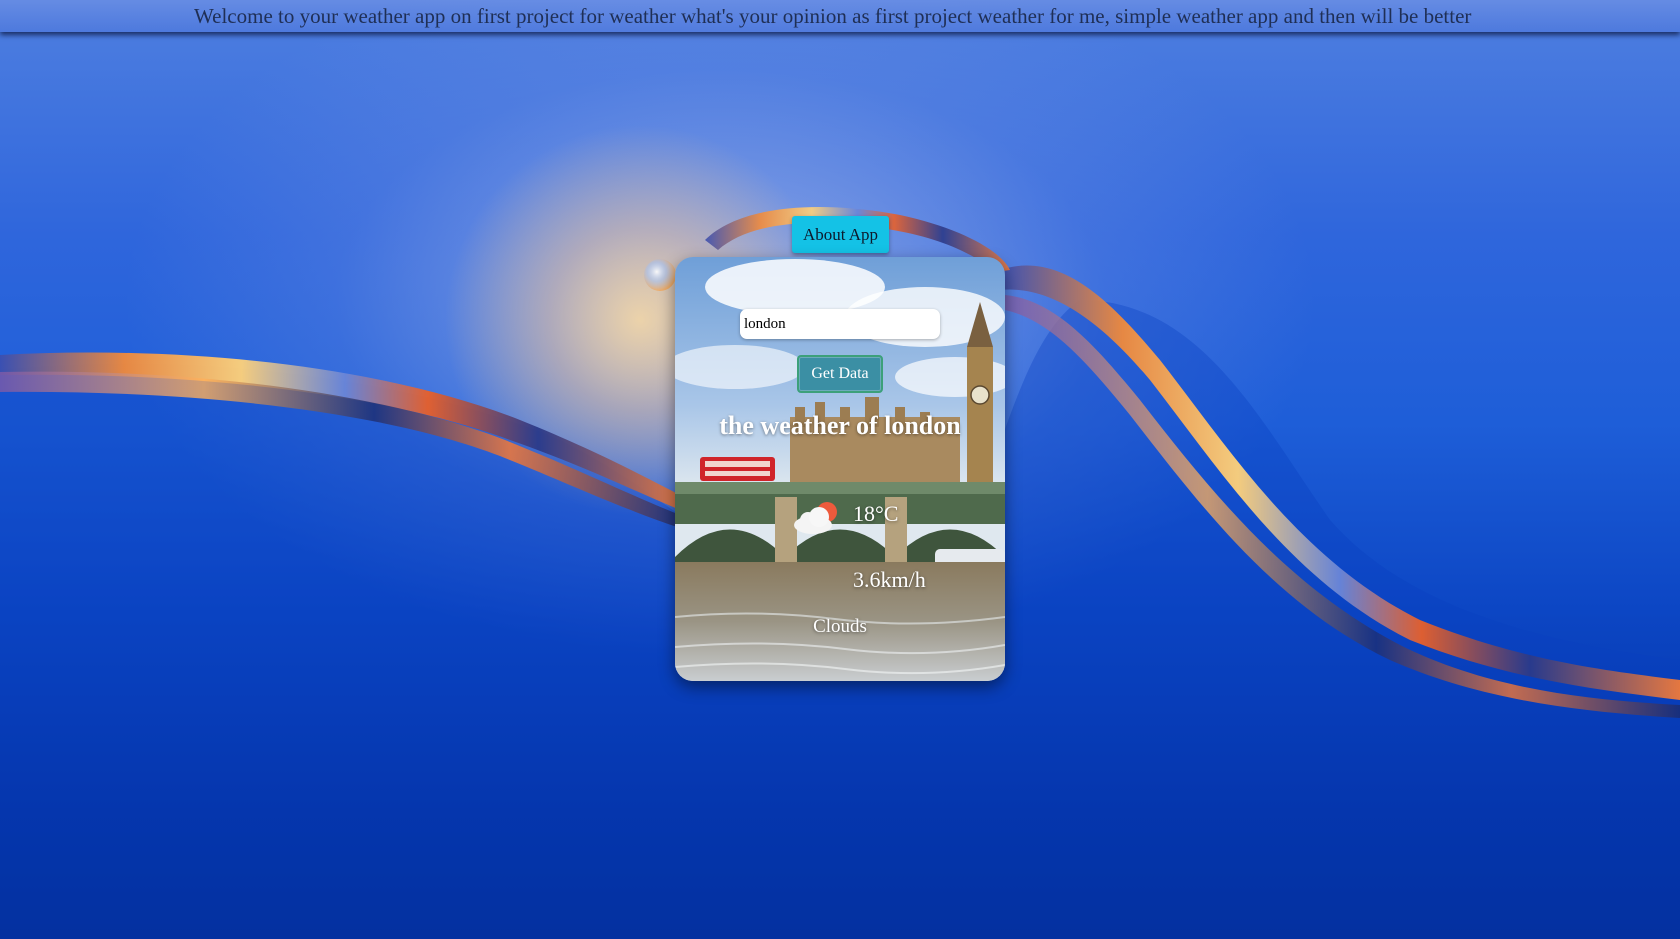 This screenshot has height=939, width=1680. I want to click on wind-speed-value: 3.6km/h, so click(889, 579).